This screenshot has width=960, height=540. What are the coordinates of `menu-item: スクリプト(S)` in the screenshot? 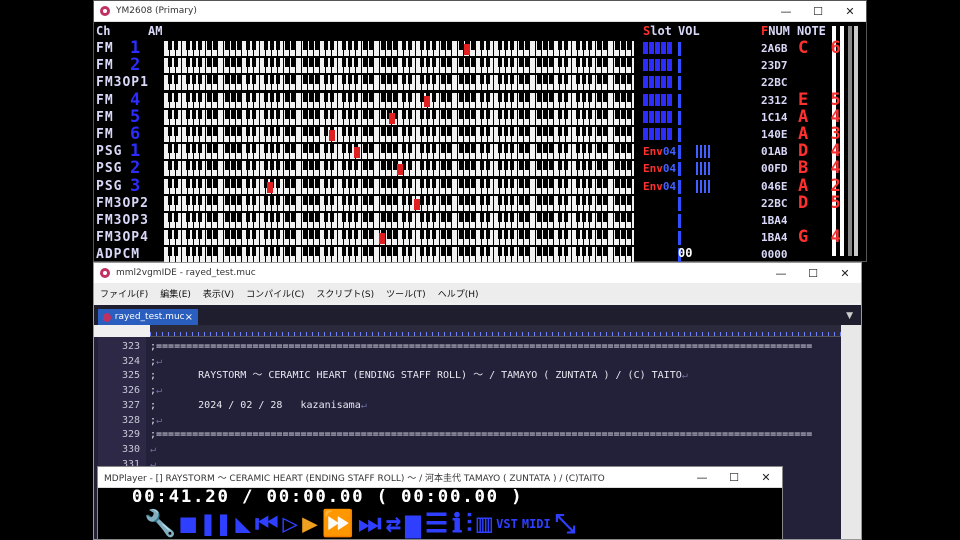 It's located at (345, 293).